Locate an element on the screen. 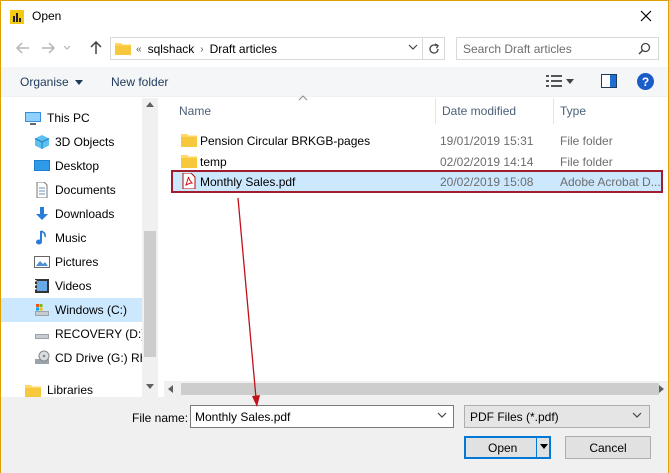  recent-locations-button is located at coordinates (67, 48).